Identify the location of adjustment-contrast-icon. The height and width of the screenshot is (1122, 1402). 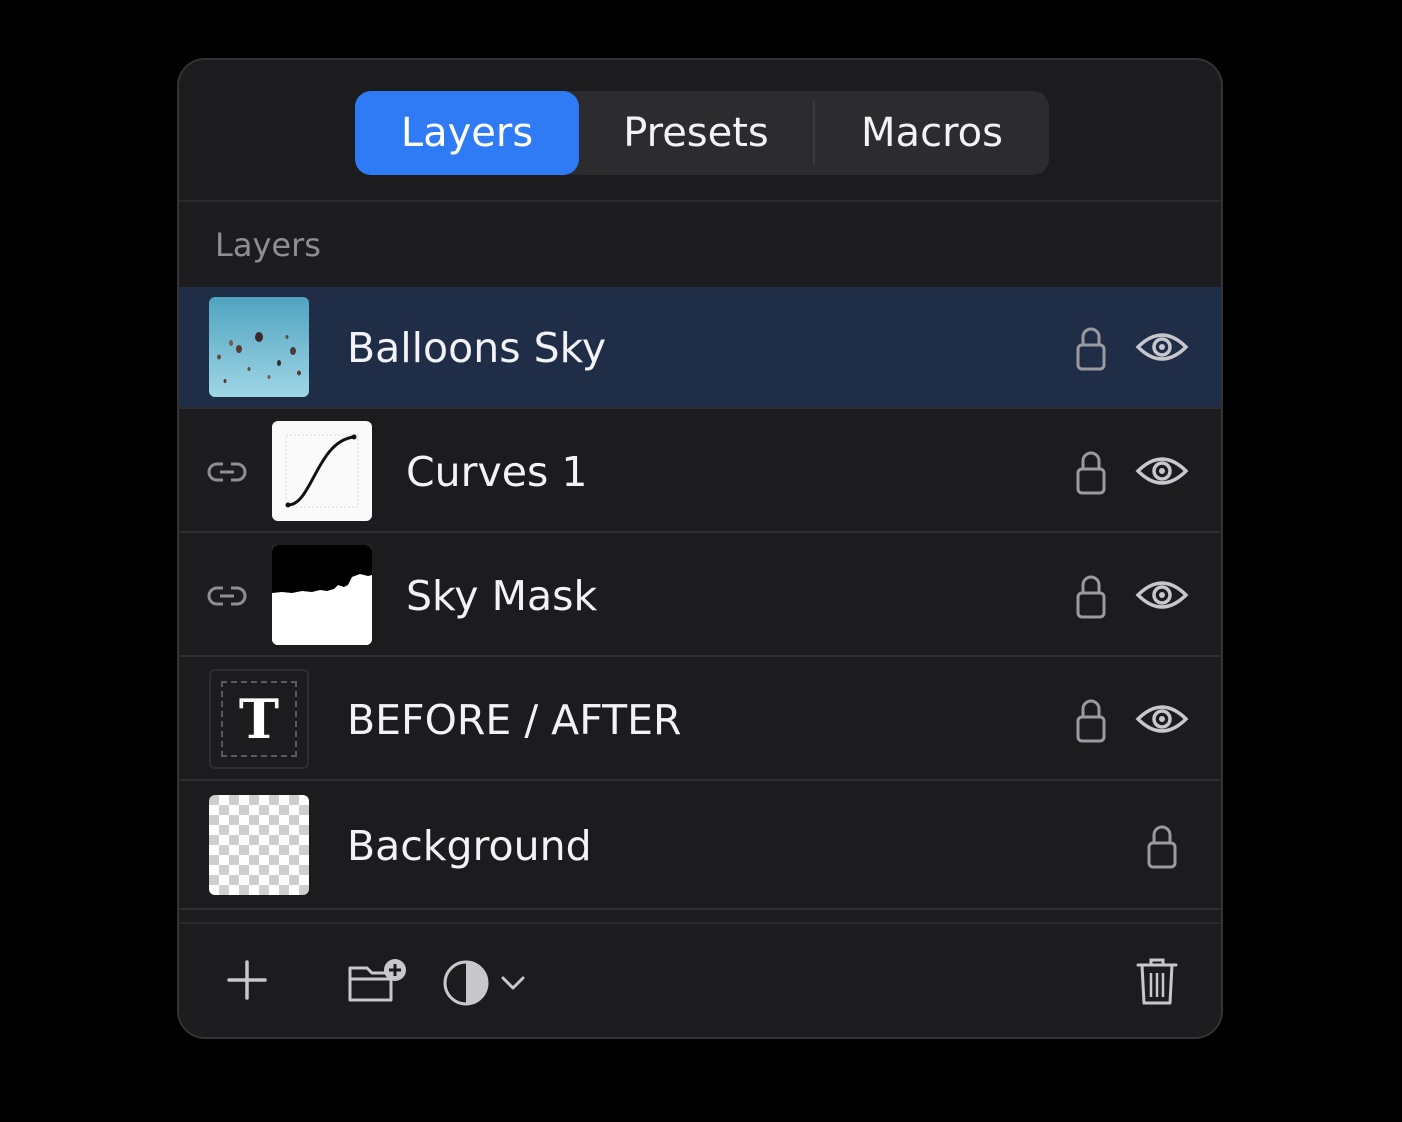
(466, 983).